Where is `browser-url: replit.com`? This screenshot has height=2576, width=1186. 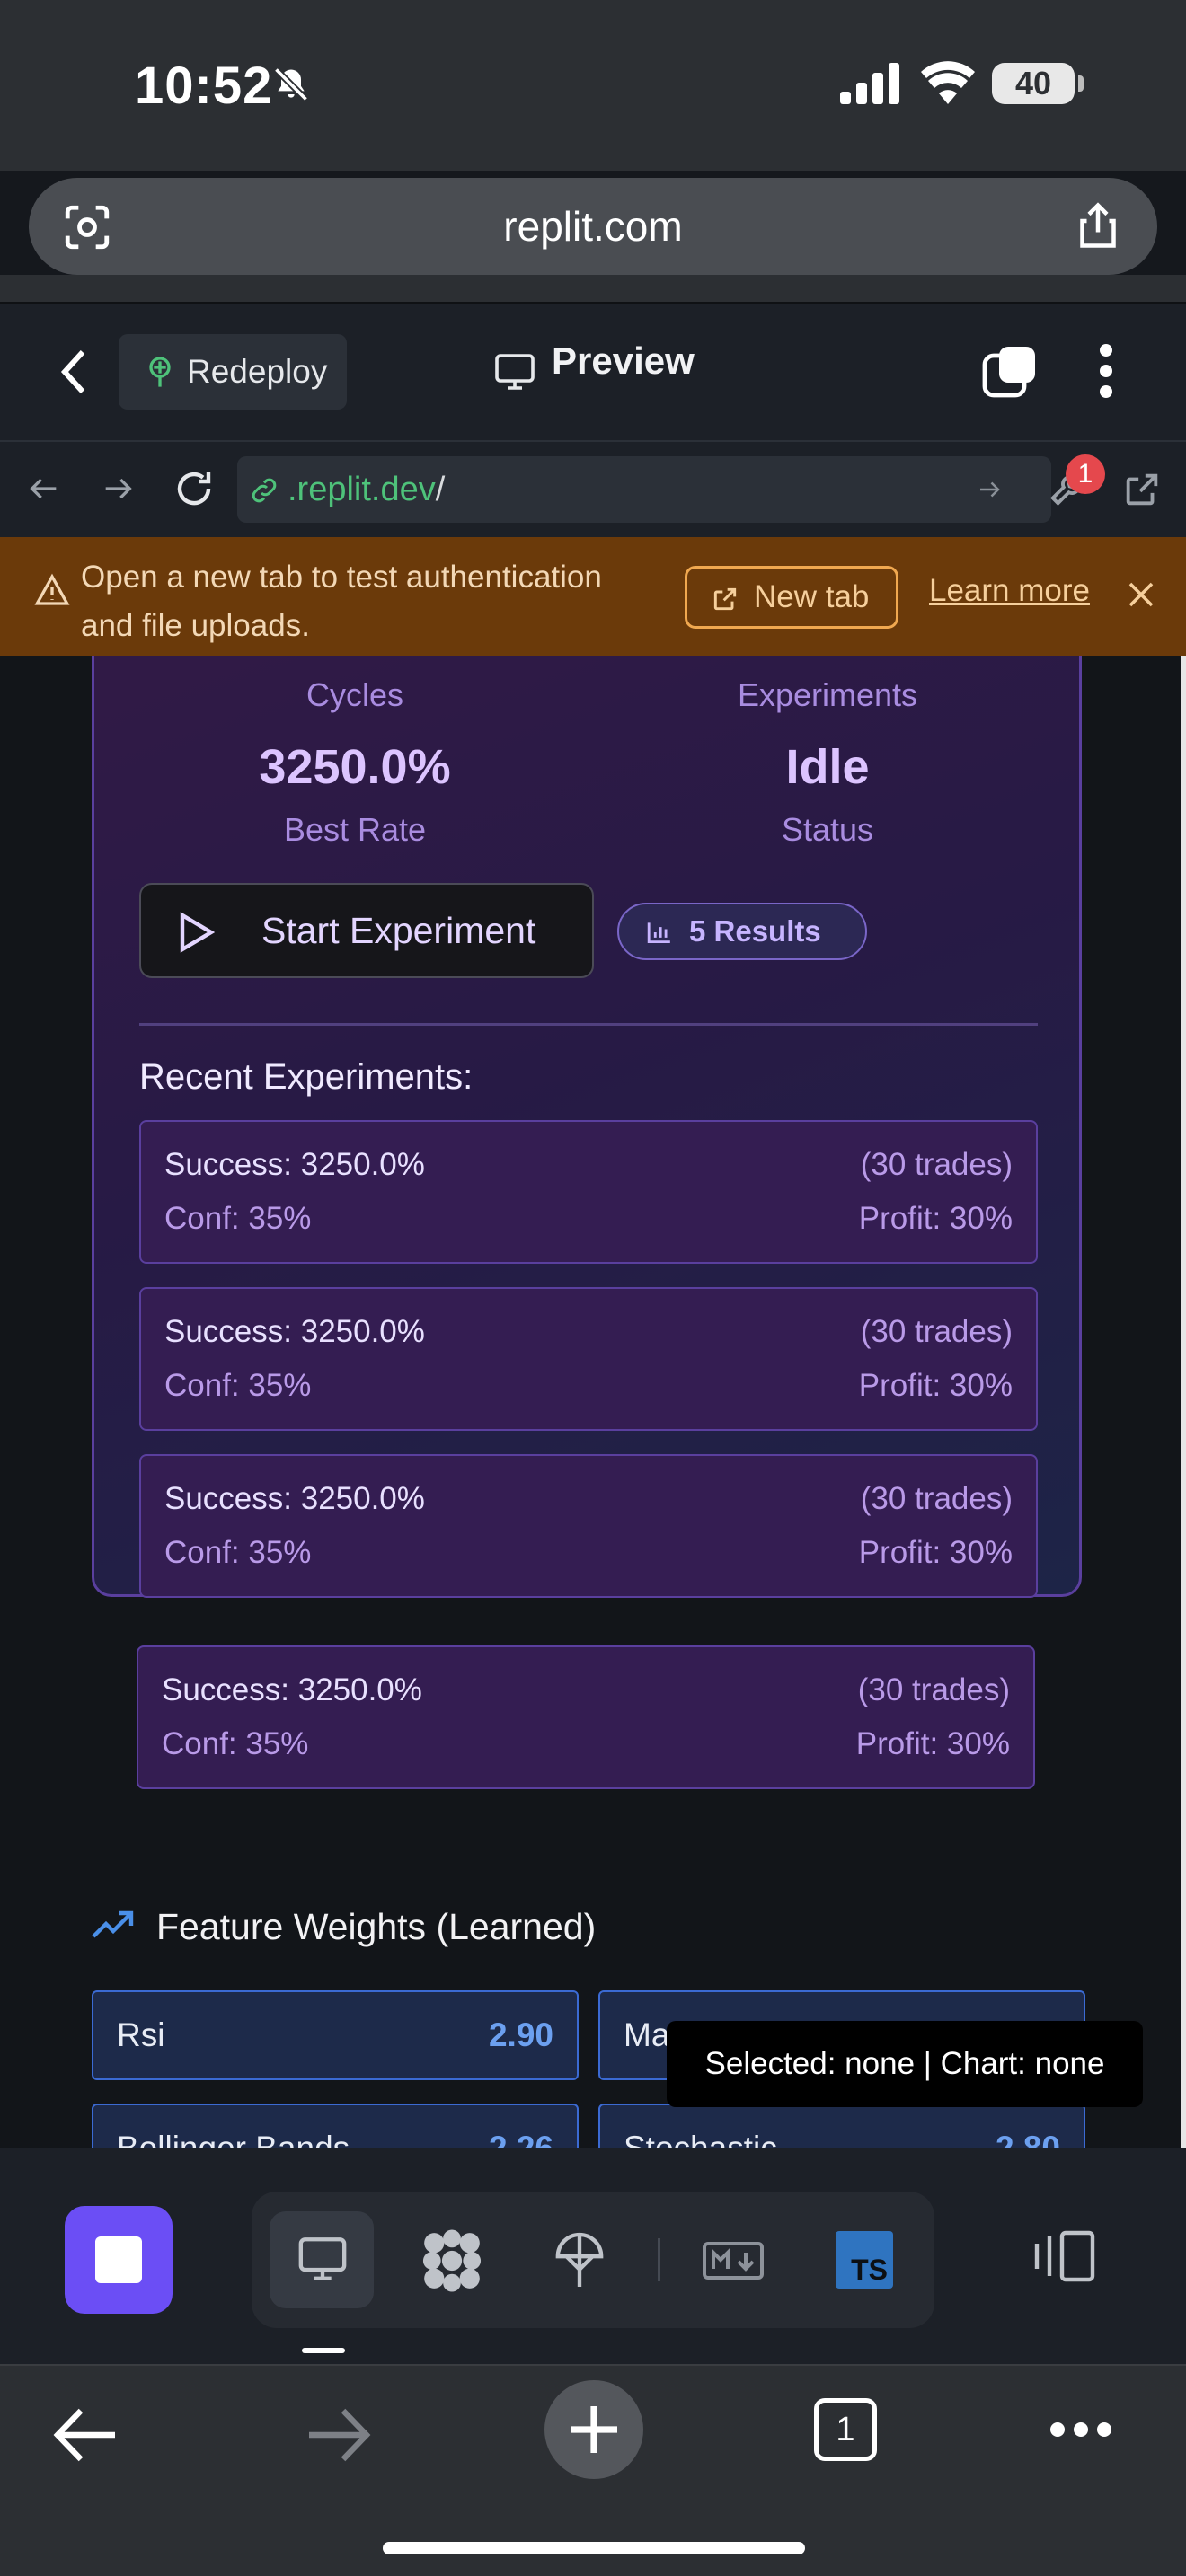
browser-url: replit.com is located at coordinates (593, 226).